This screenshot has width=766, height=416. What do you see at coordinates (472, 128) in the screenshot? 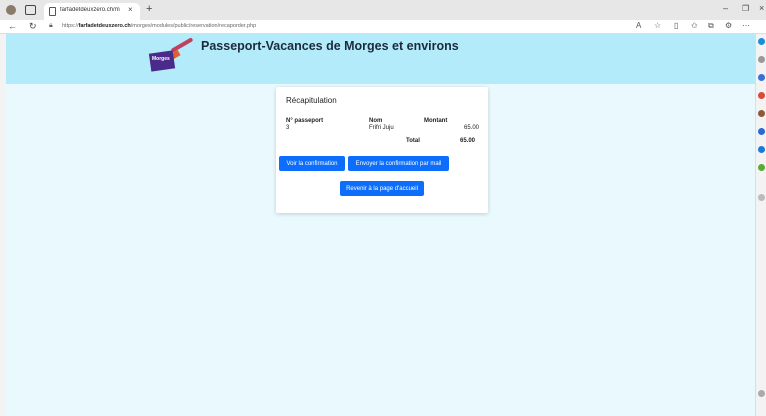
I see `row-amount: 65.00` at bounding box center [472, 128].